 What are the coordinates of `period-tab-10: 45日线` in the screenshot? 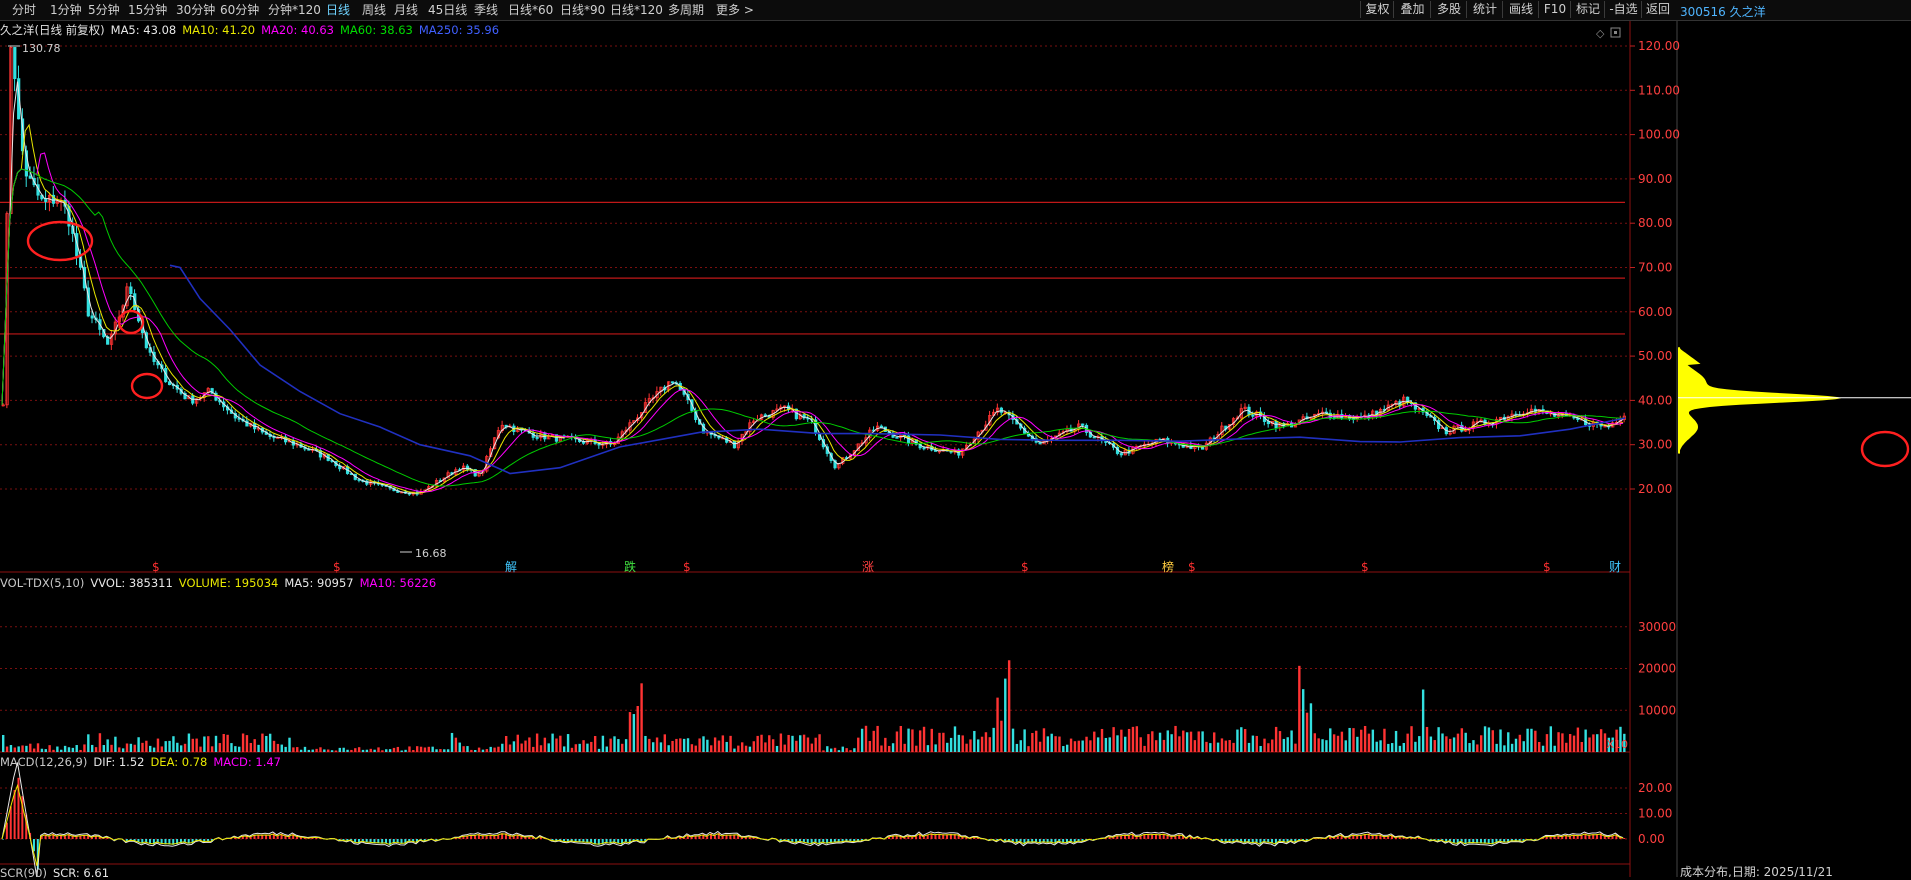 It's located at (447, 10).